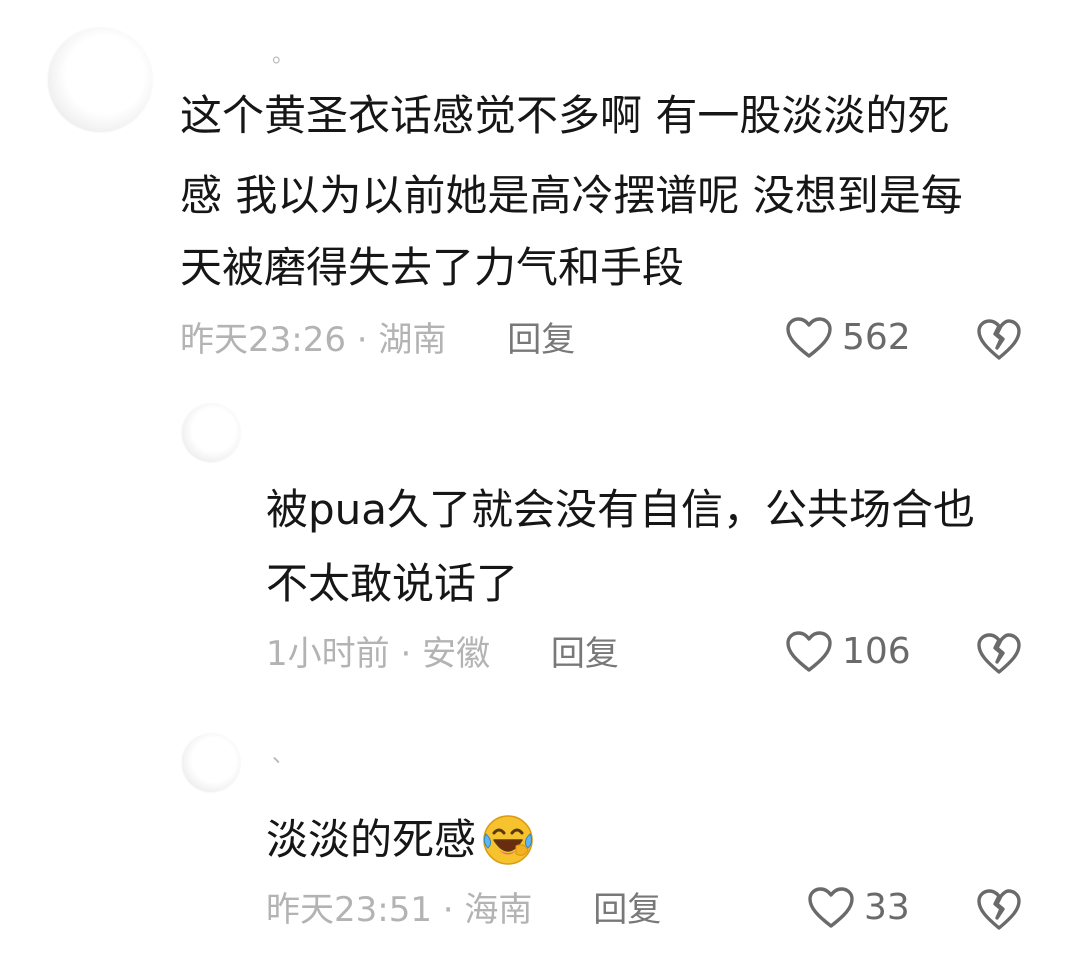  I want to click on comment-text-line: 被pua久了就会没有自信，公共场合也, so click(621, 509).